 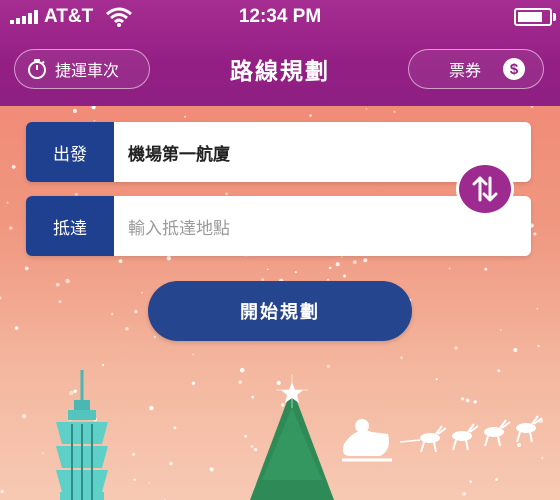 What do you see at coordinates (278, 226) in the screenshot?
I see `arrival-field: 抵達 輸入抵達地點` at bounding box center [278, 226].